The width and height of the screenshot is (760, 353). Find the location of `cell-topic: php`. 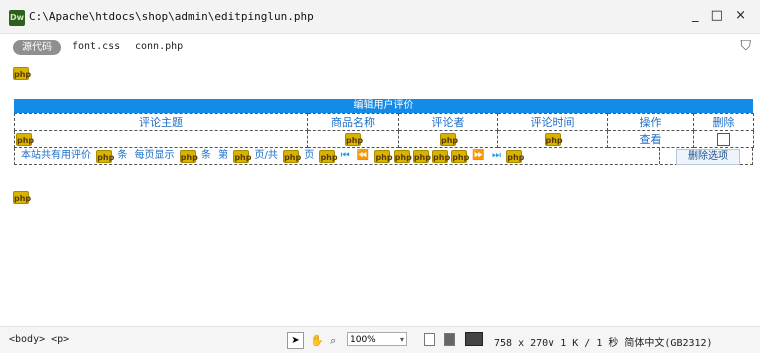

cell-topic: php is located at coordinates (161, 139).